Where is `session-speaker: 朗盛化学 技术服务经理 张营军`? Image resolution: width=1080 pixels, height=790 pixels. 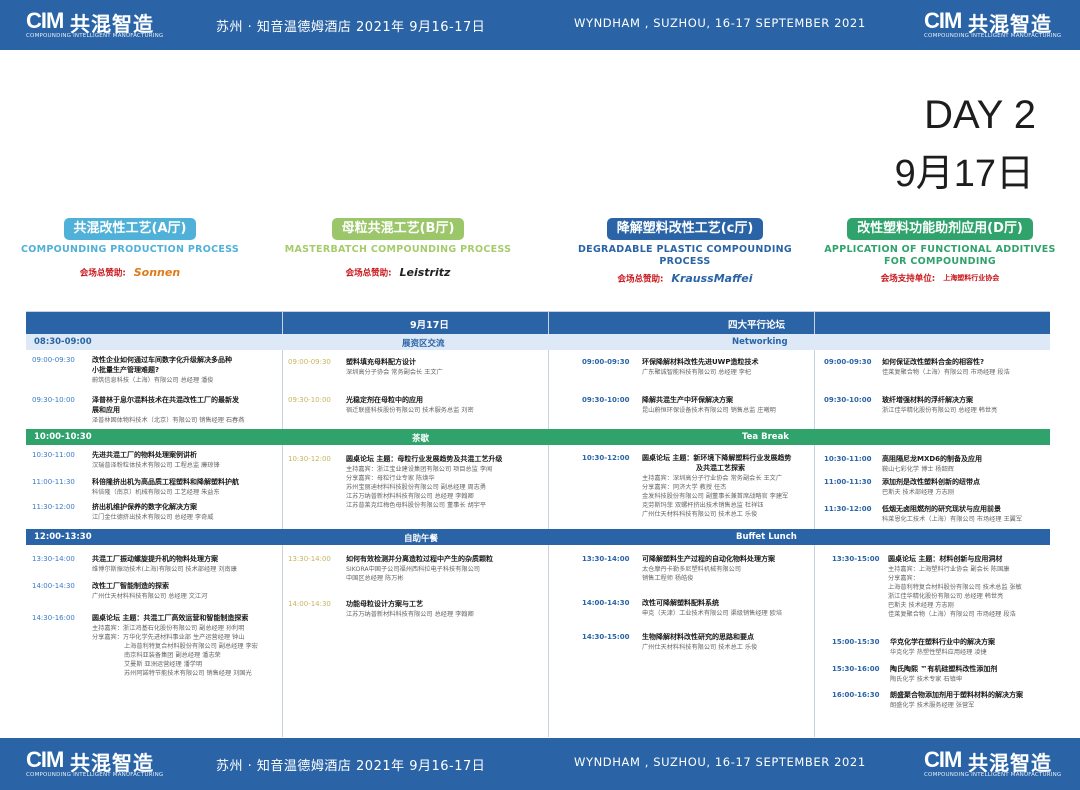
session-speaker: 朗盛化学 技术服务经理 张营军 is located at coordinates (932, 705).